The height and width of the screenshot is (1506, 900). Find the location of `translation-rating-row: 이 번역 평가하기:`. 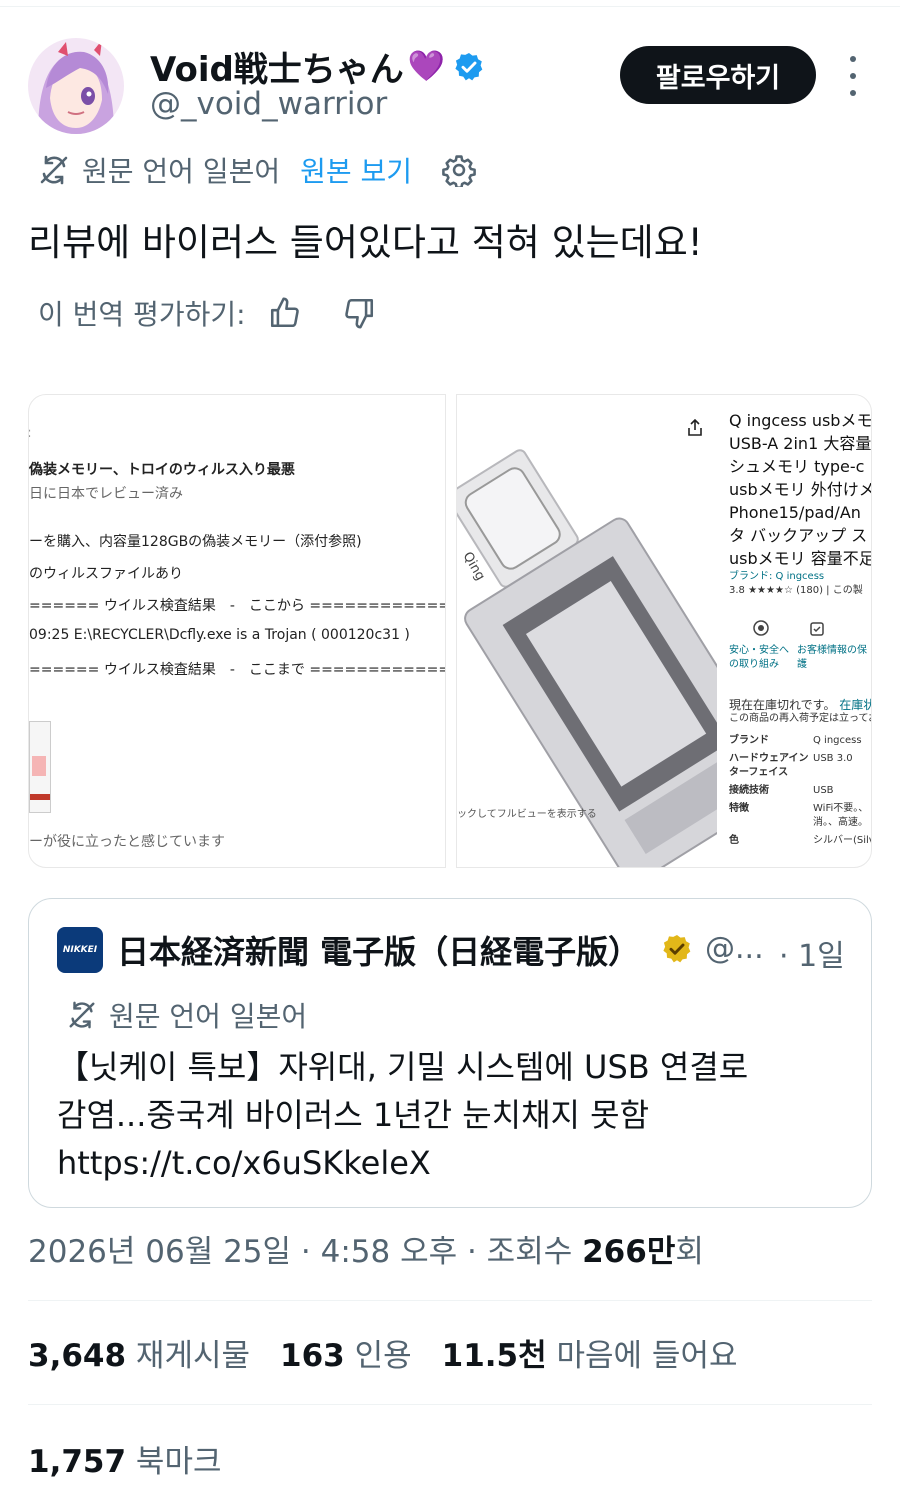

translation-rating-row: 이 번역 평가하기: is located at coordinates (207, 313).